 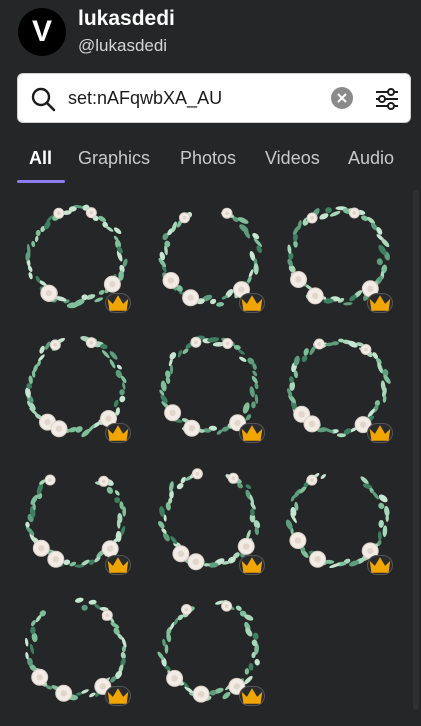 I want to click on tab-photos: Photos, so click(x=208, y=158).